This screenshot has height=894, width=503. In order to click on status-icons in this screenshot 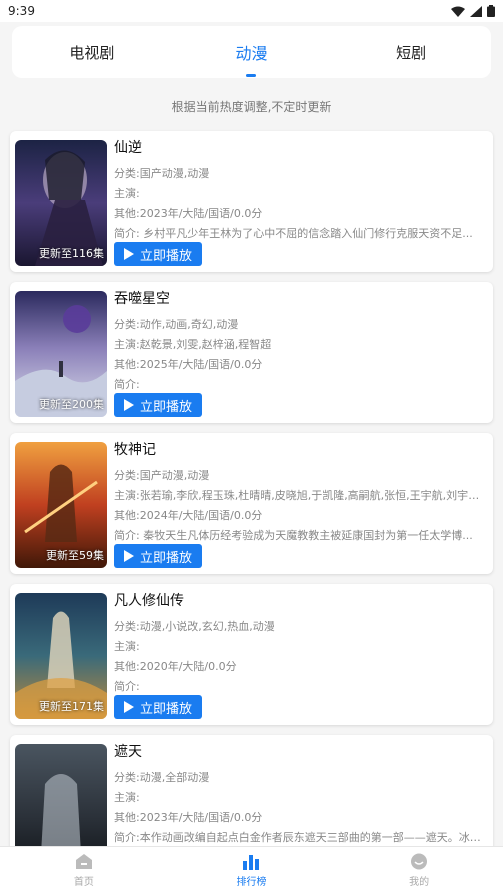, I will do `click(473, 11)`.